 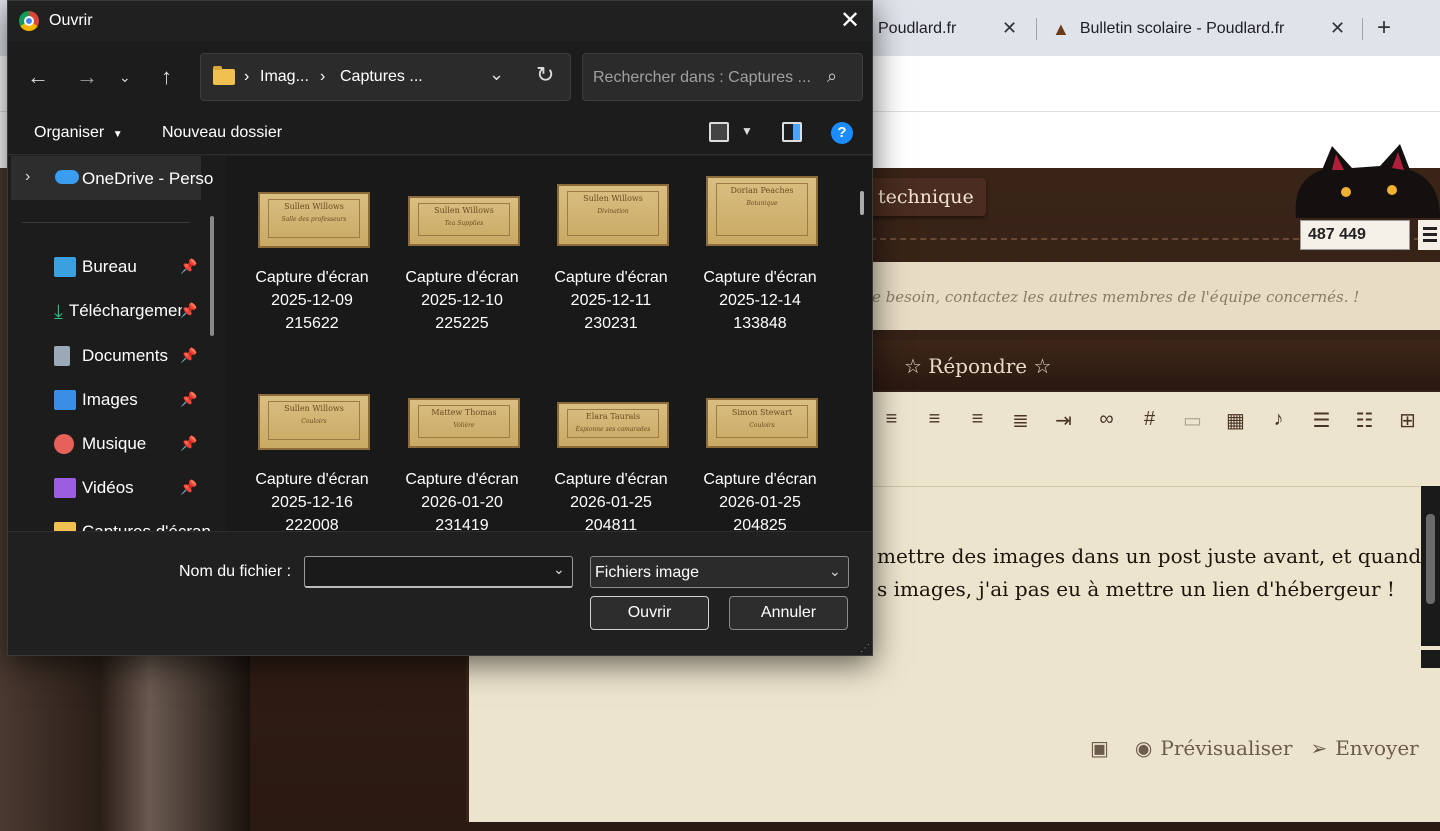 I want to click on resize-grip-icon: ⋰, so click(x=865, y=648).